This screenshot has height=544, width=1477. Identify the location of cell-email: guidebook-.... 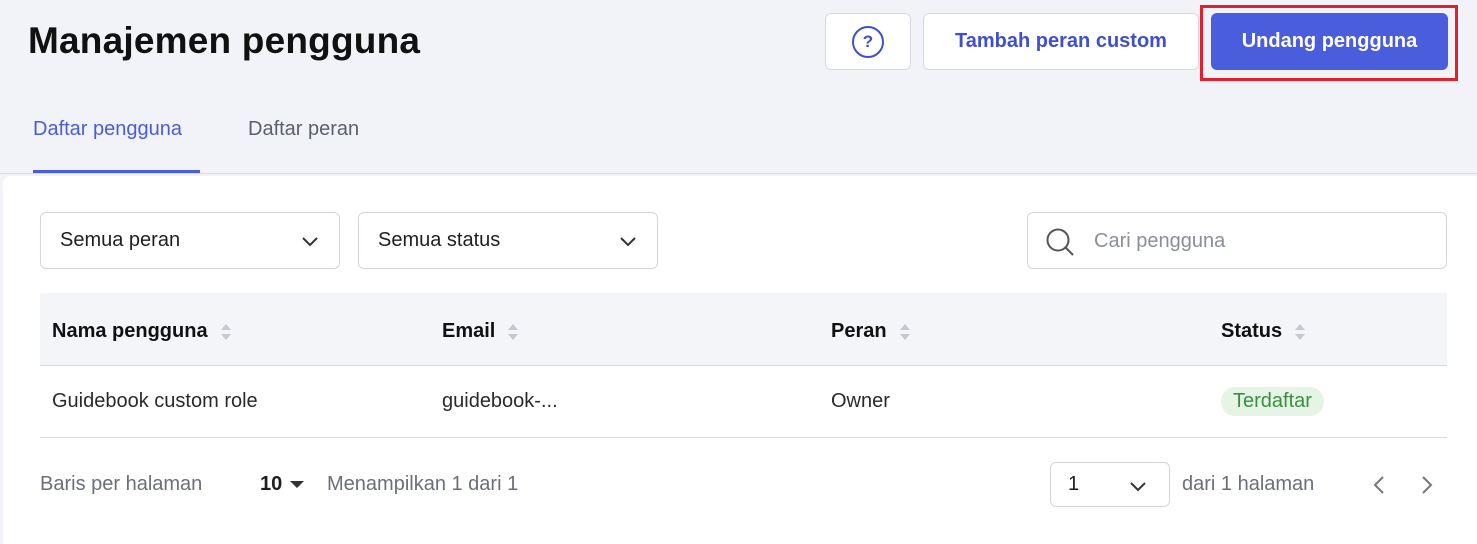
(500, 401).